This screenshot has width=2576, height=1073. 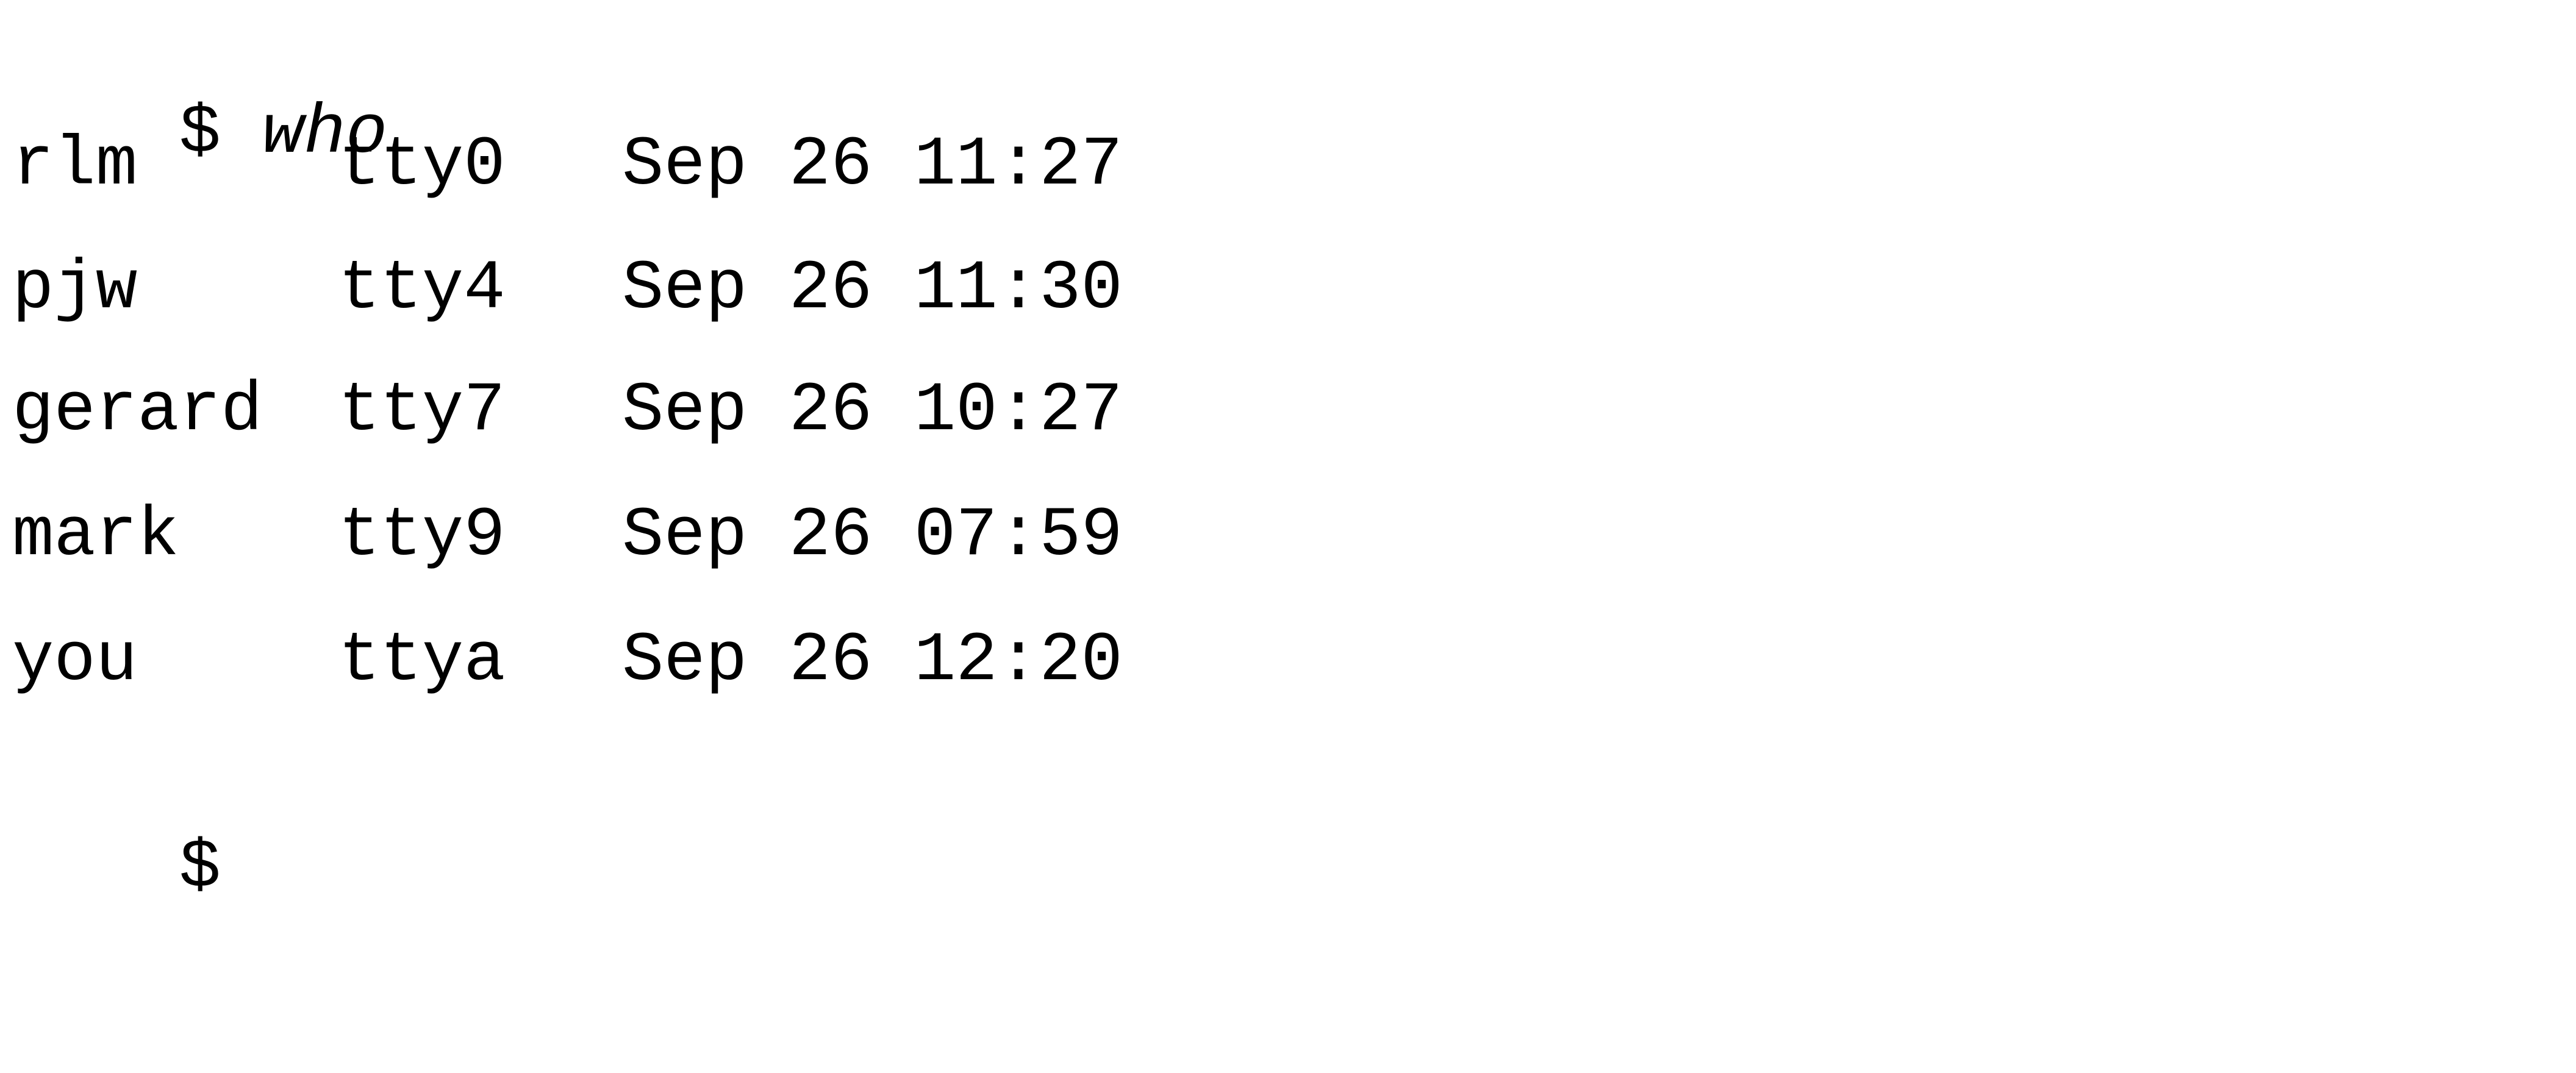 I want to click on who-row: pjw tty4 Sep 26 11:30, so click(x=567, y=289).